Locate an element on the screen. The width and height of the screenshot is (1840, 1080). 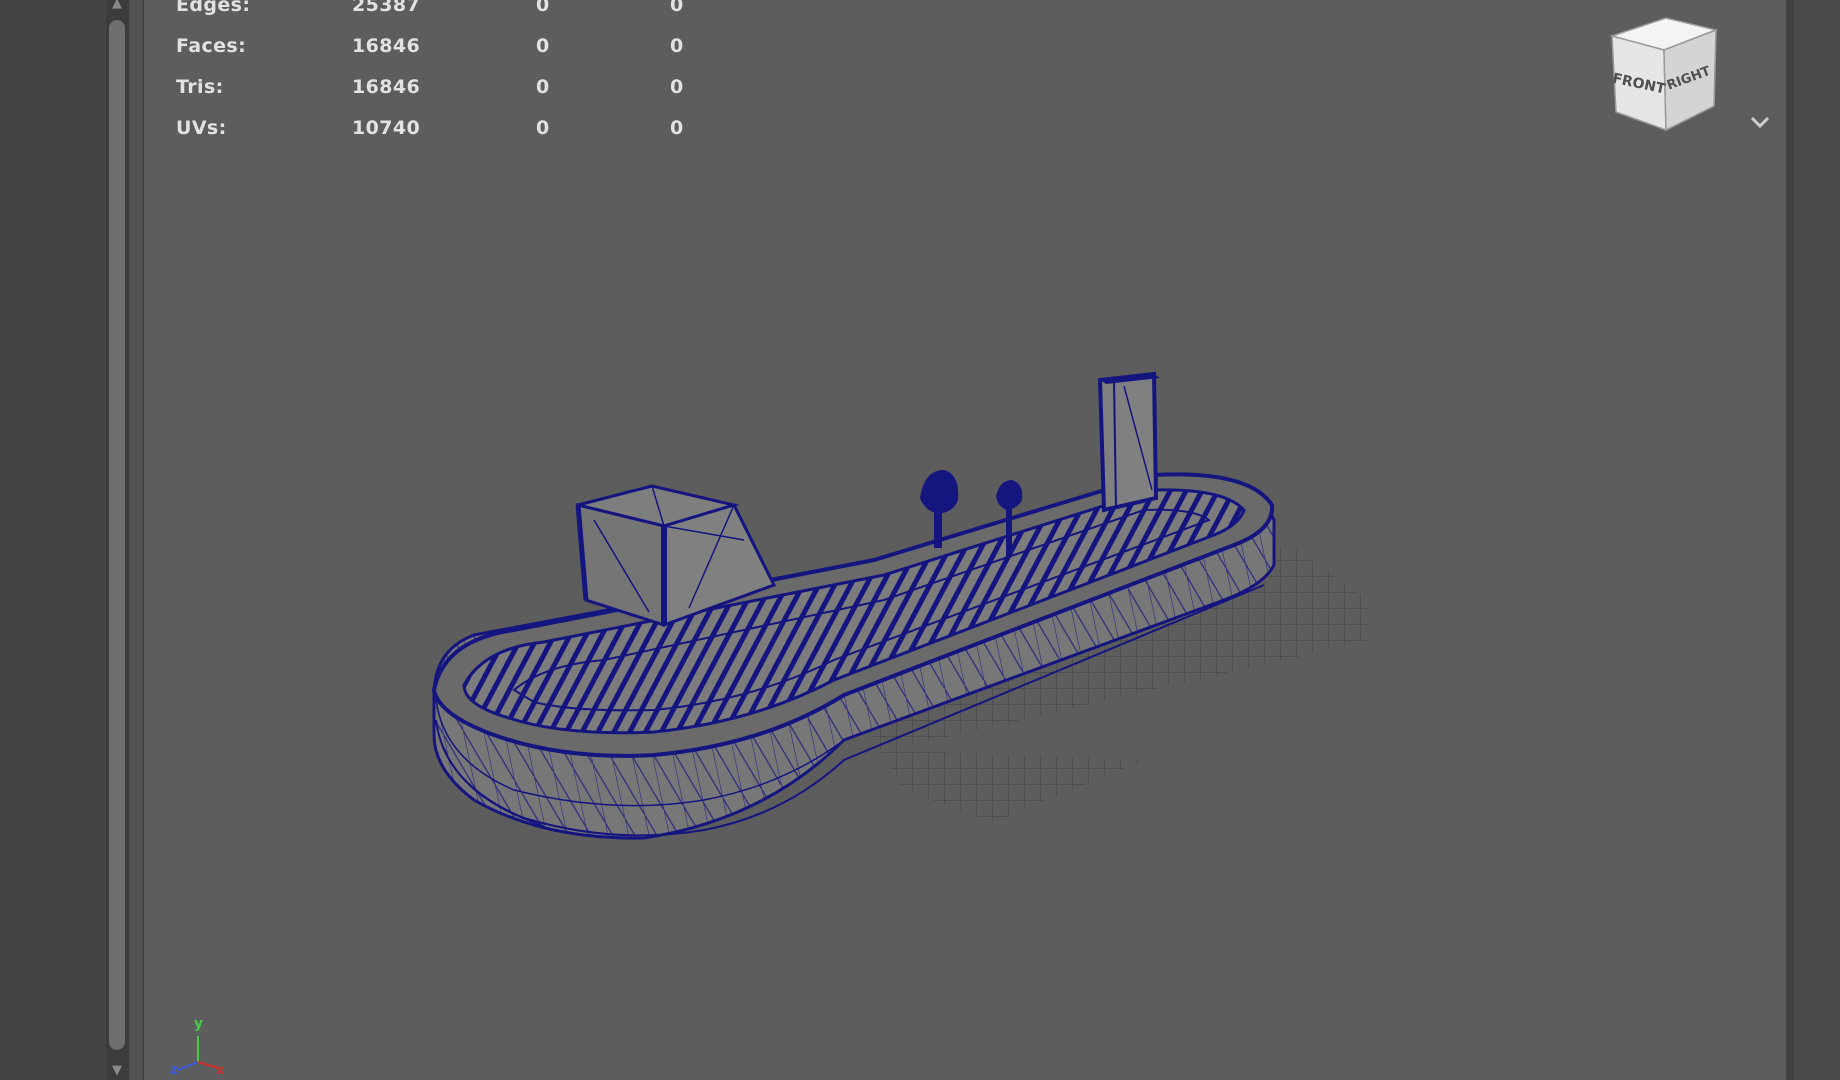
z-axis-line is located at coordinates (188, 1066).